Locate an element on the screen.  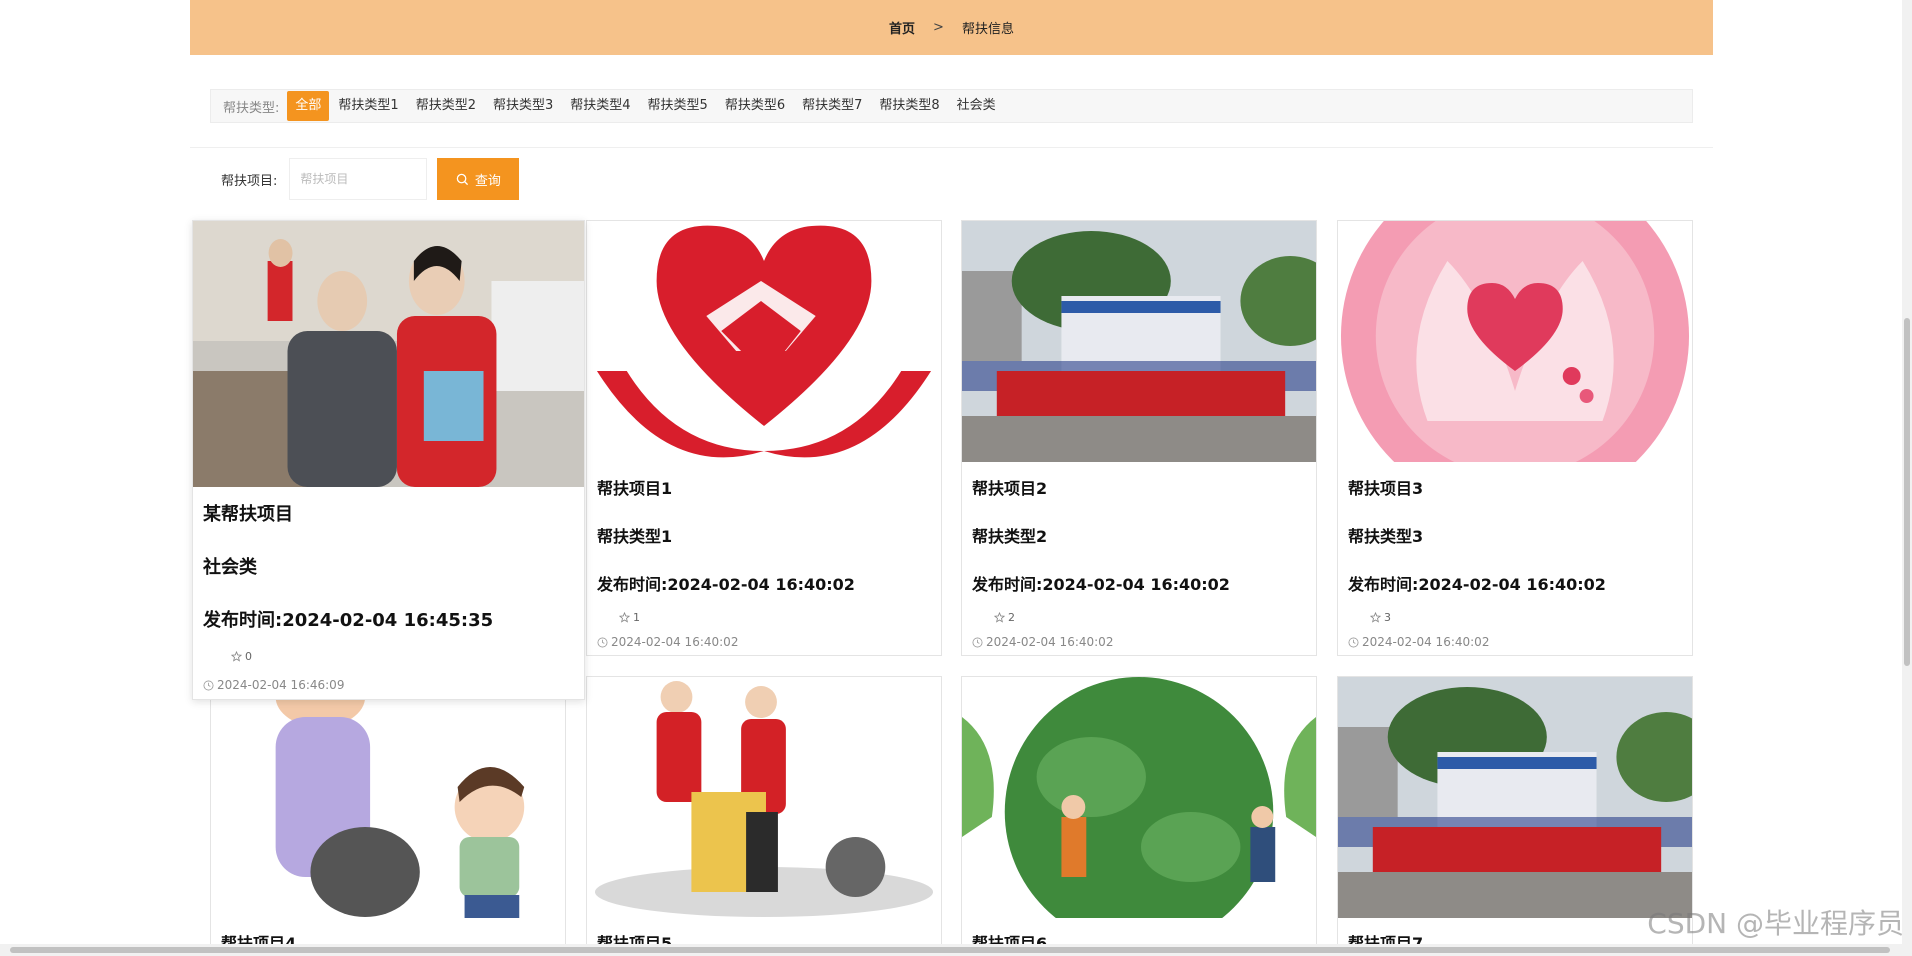
search-row: 帮扶项目: 查询 is located at coordinates (951, 178).